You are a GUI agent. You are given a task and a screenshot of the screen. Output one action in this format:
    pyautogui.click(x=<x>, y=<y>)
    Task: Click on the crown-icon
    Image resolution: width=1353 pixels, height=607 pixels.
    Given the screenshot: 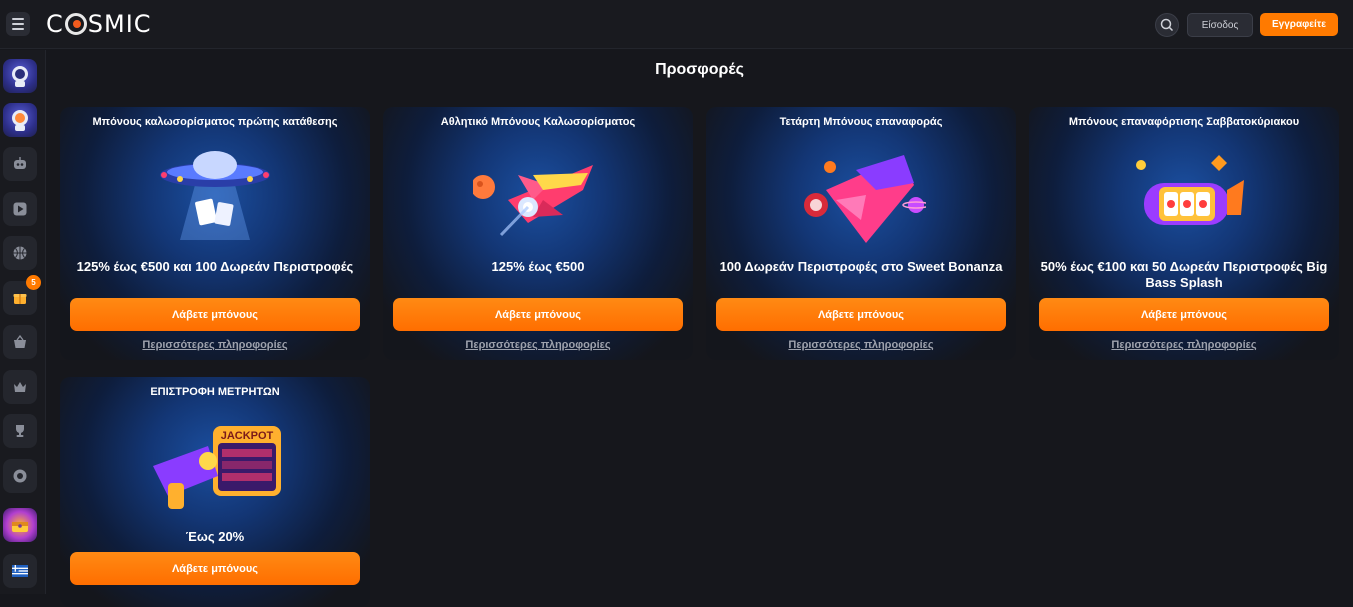 What is the action you would take?
    pyautogui.click(x=20, y=387)
    